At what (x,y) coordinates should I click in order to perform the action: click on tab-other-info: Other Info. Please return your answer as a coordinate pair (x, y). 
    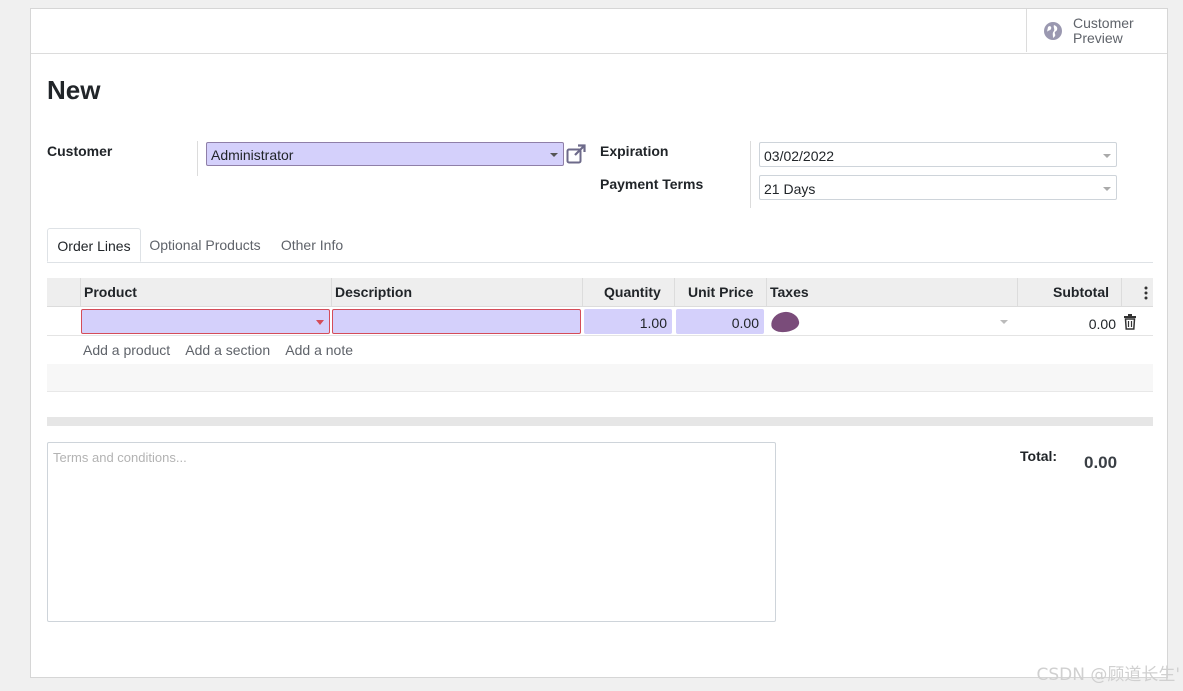
    Looking at the image, I should click on (312, 245).